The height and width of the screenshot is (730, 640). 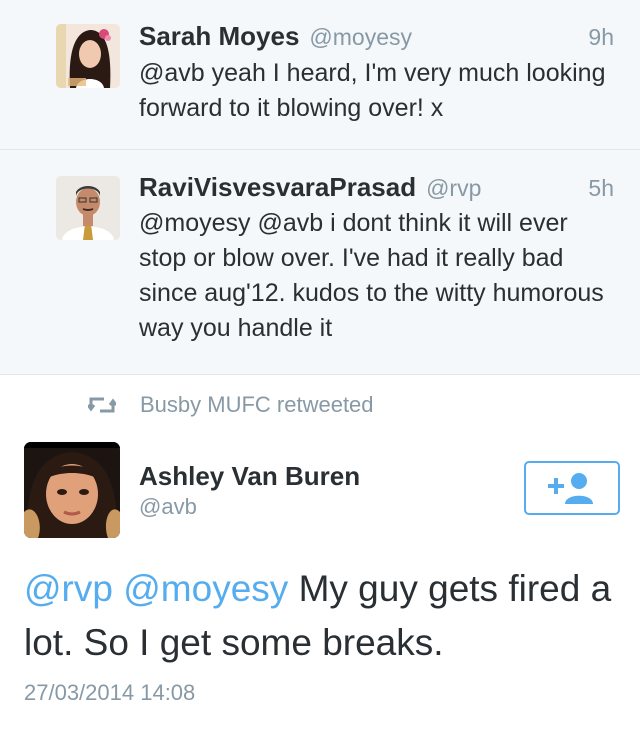 What do you see at coordinates (277, 187) in the screenshot?
I see `user-name: RaviVisvesvaraPrasad` at bounding box center [277, 187].